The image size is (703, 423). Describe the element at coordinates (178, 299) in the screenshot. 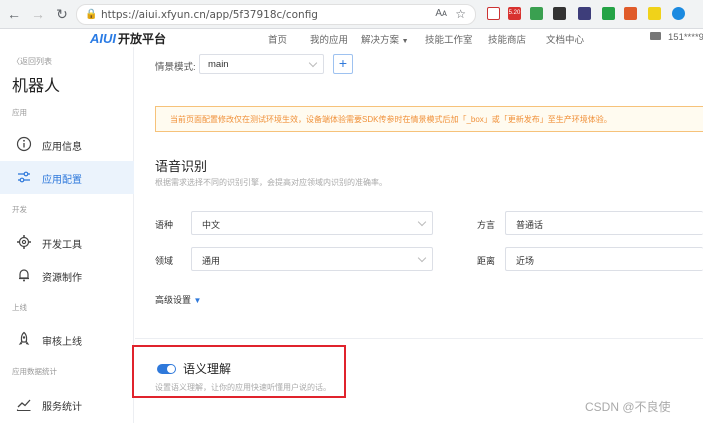

I see `advanced-settings-toggle: 高级设置 ▼` at that location.